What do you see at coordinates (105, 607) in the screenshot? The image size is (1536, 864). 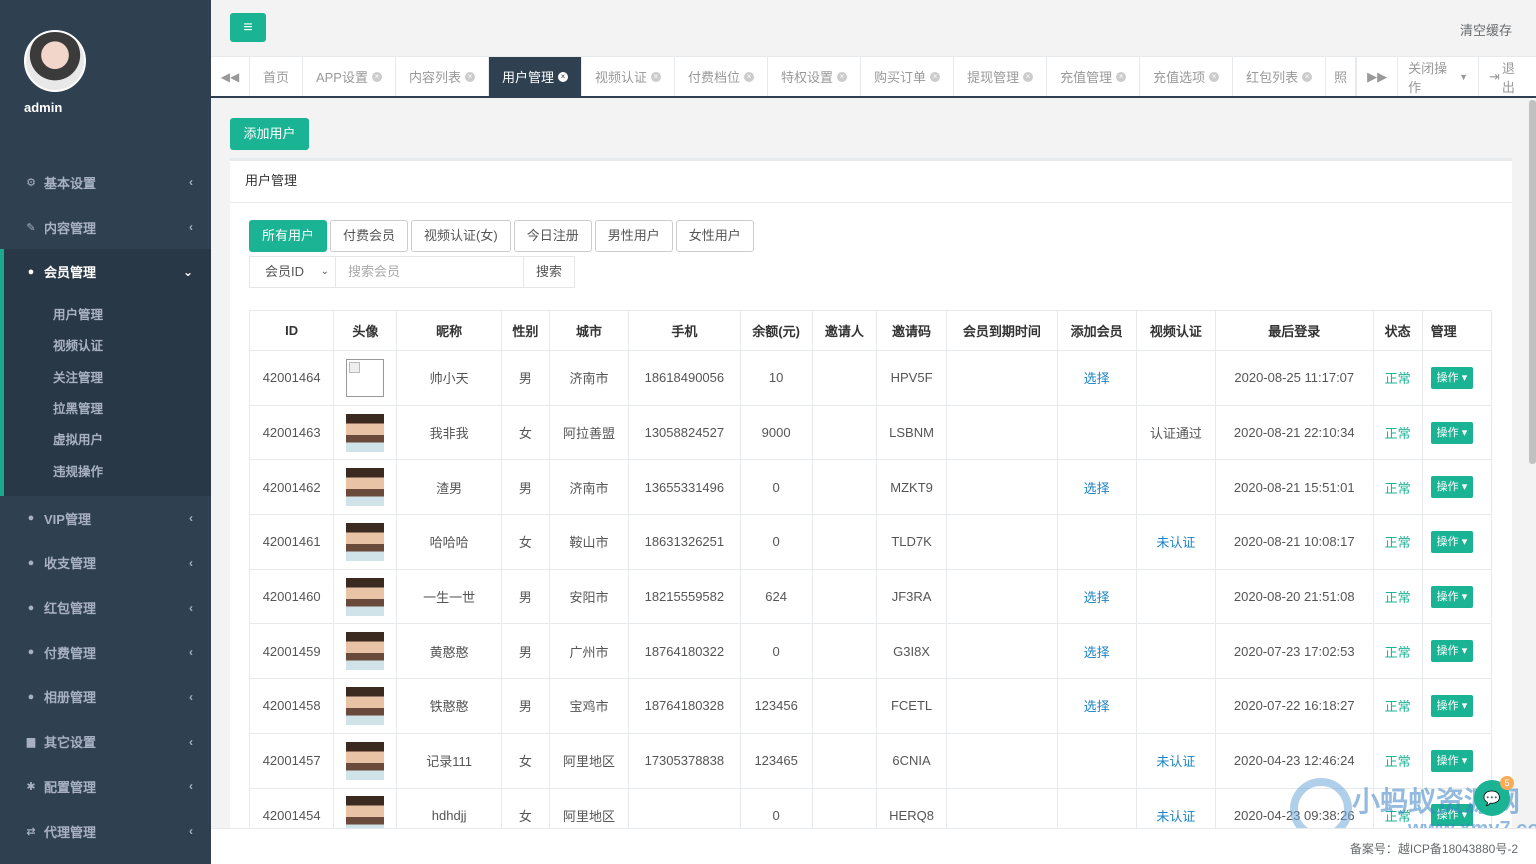 I see `sidebar-item-redpacket: ● 红包管理 ‹` at bounding box center [105, 607].